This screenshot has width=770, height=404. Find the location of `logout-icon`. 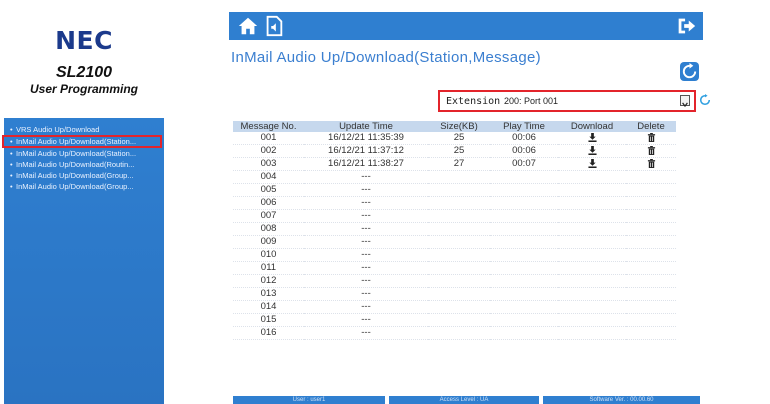

logout-icon is located at coordinates (686, 26).